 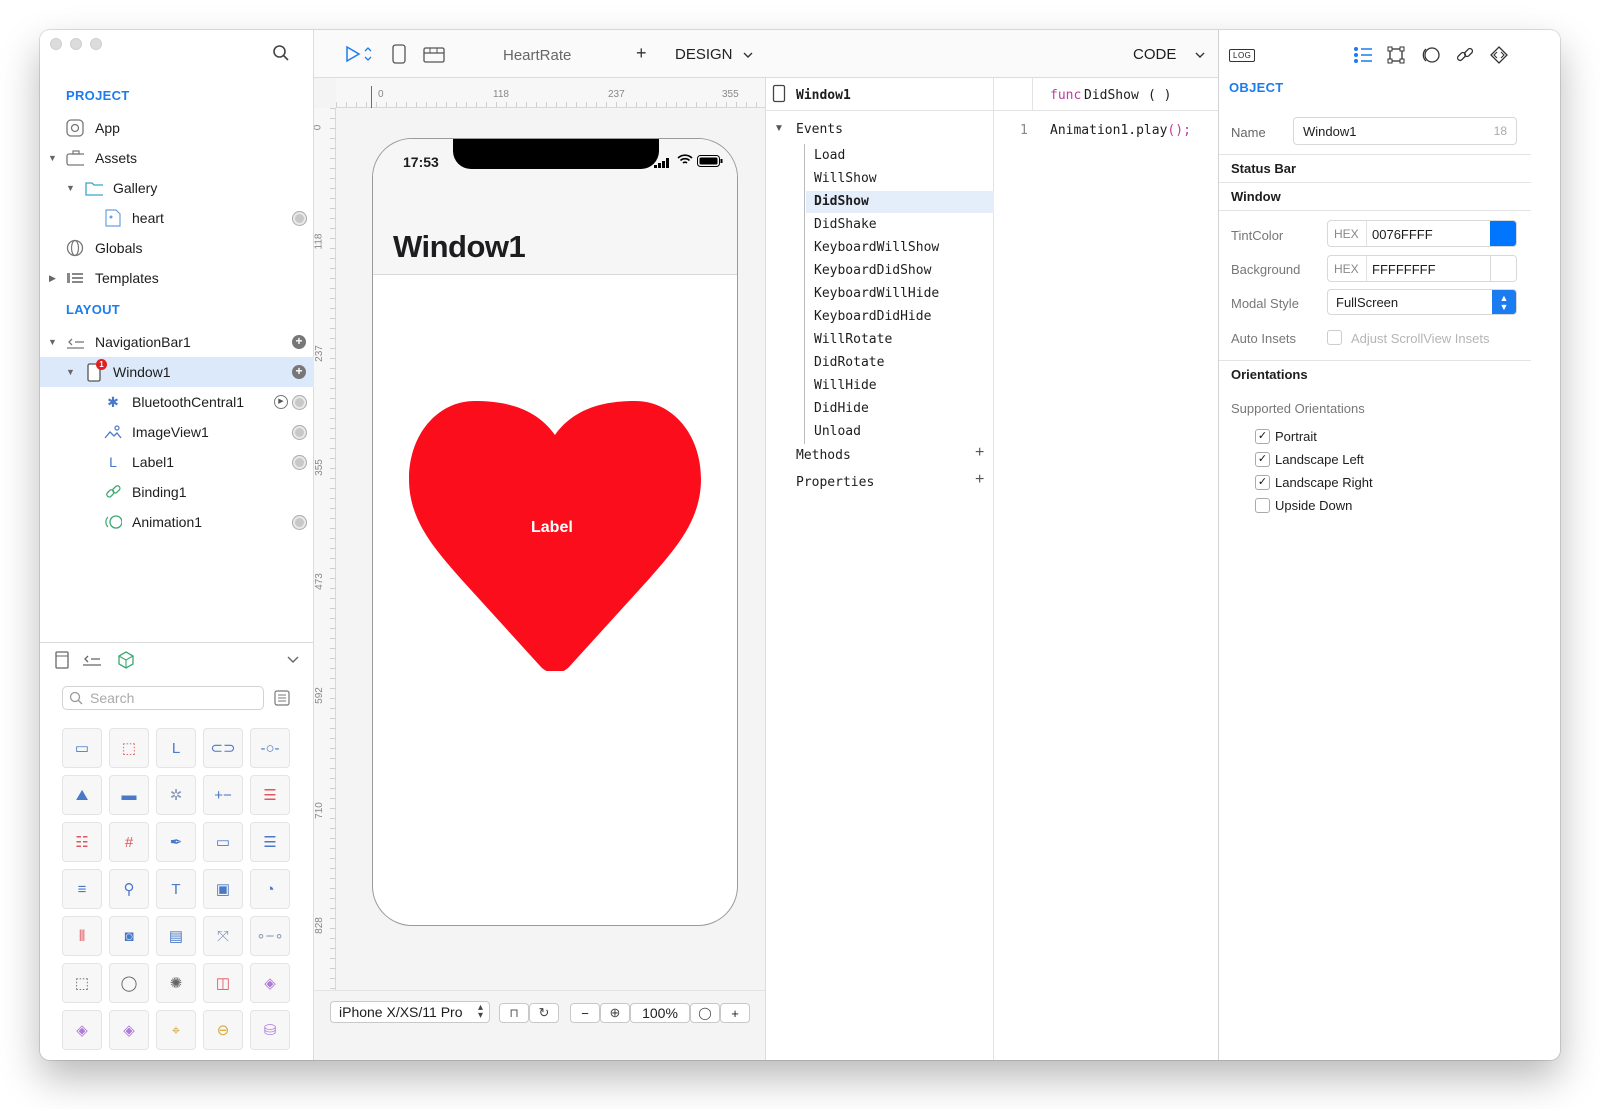 I want to click on log-button: LOG, so click(x=1242, y=55).